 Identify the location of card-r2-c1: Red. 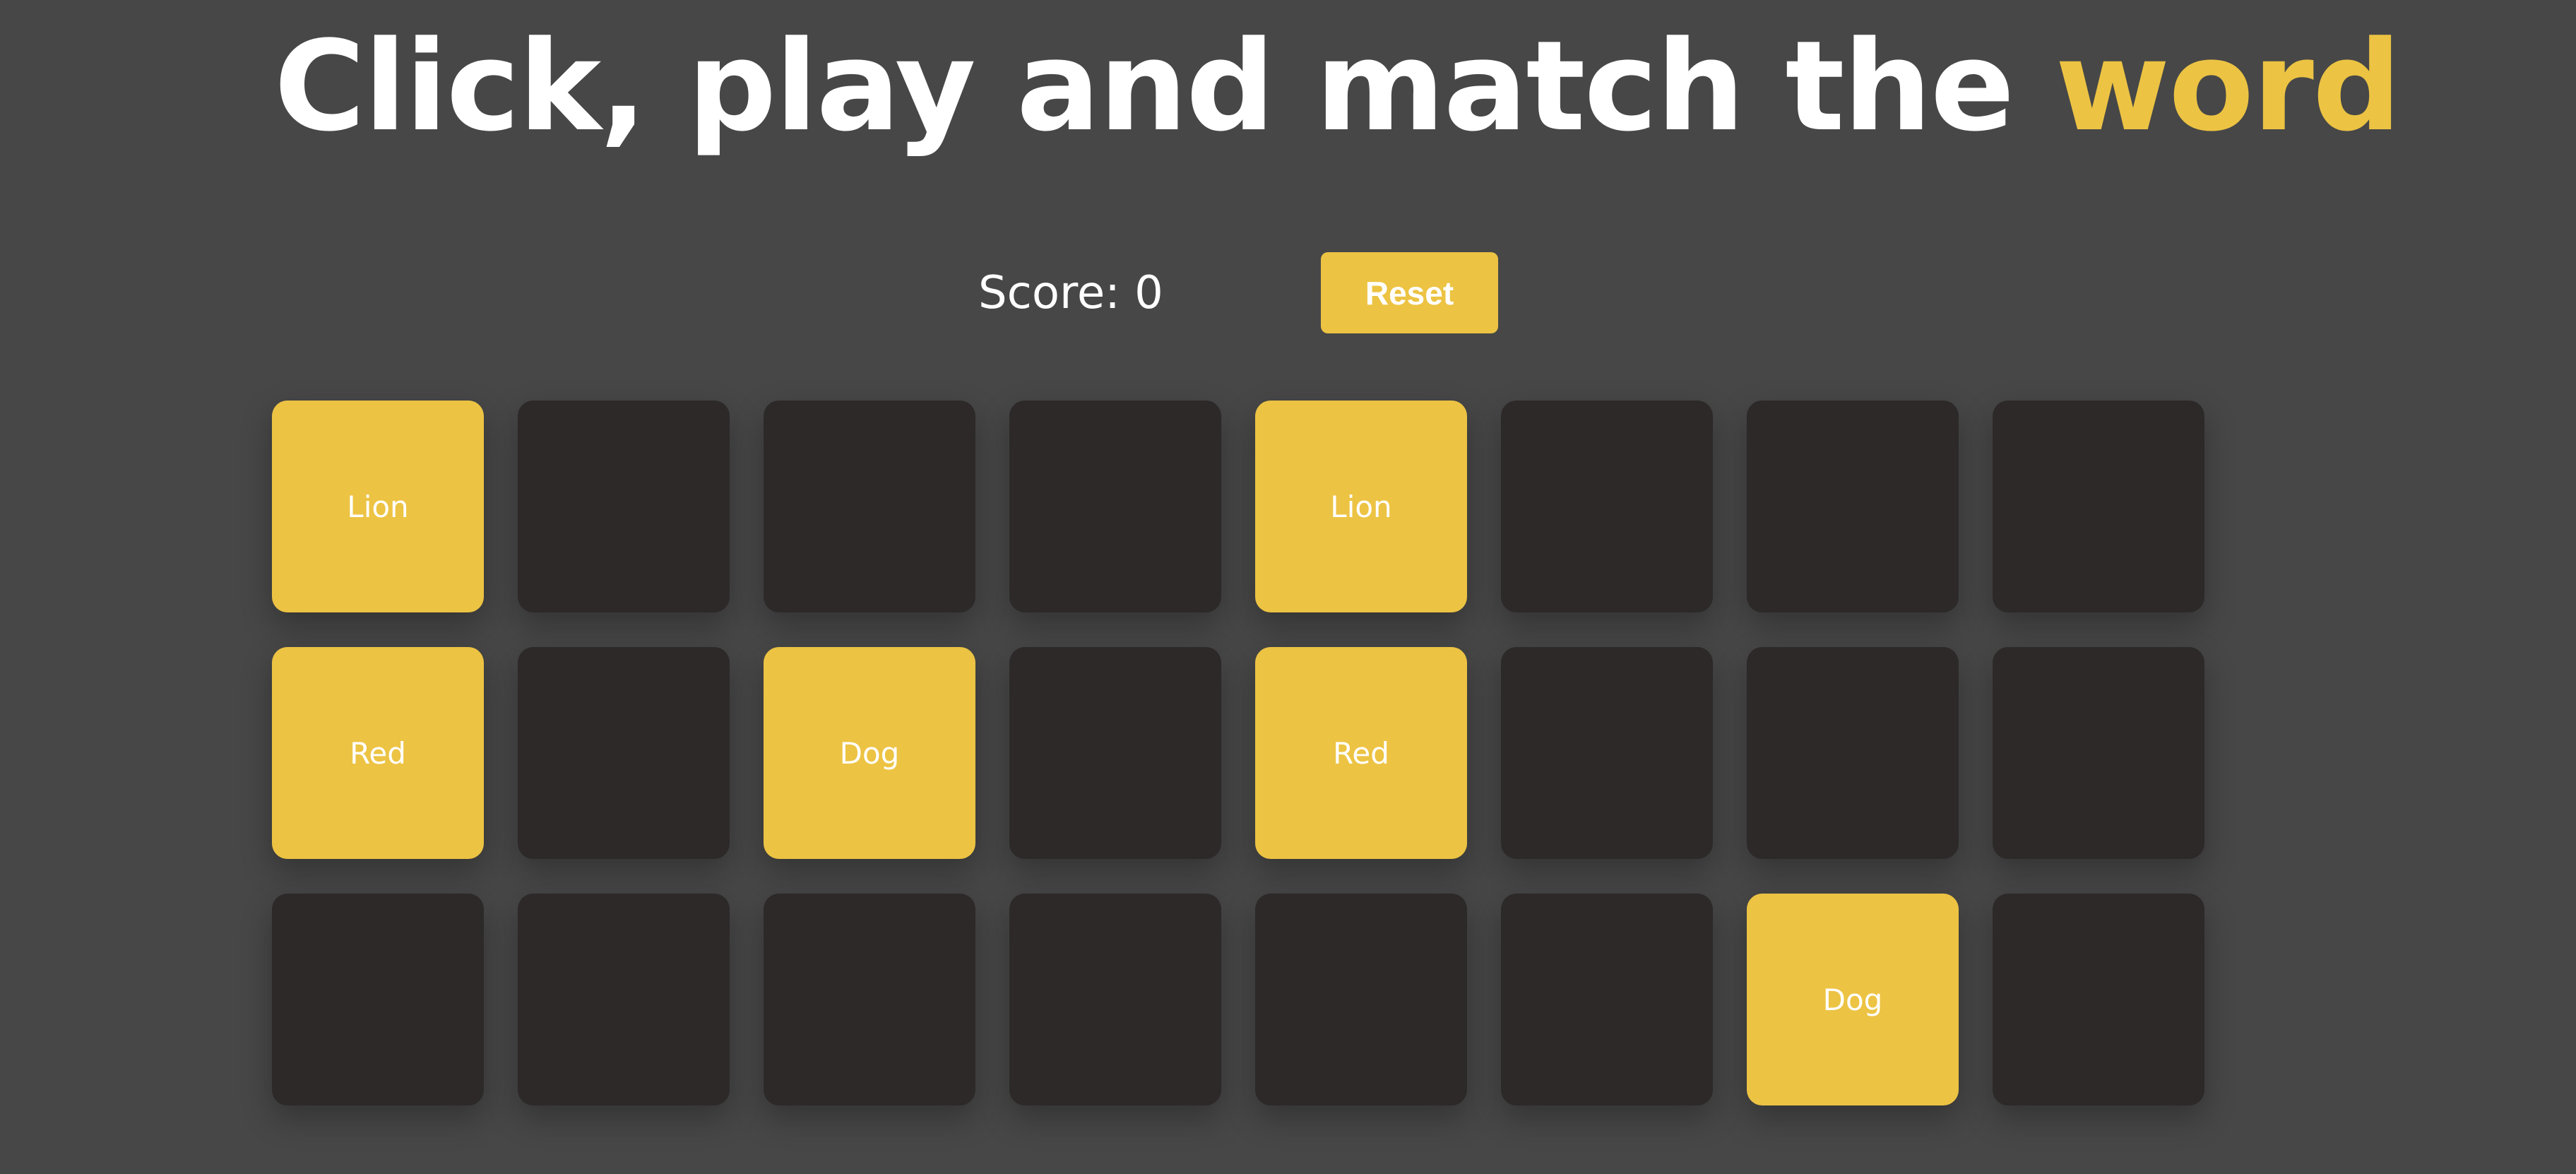
(378, 753).